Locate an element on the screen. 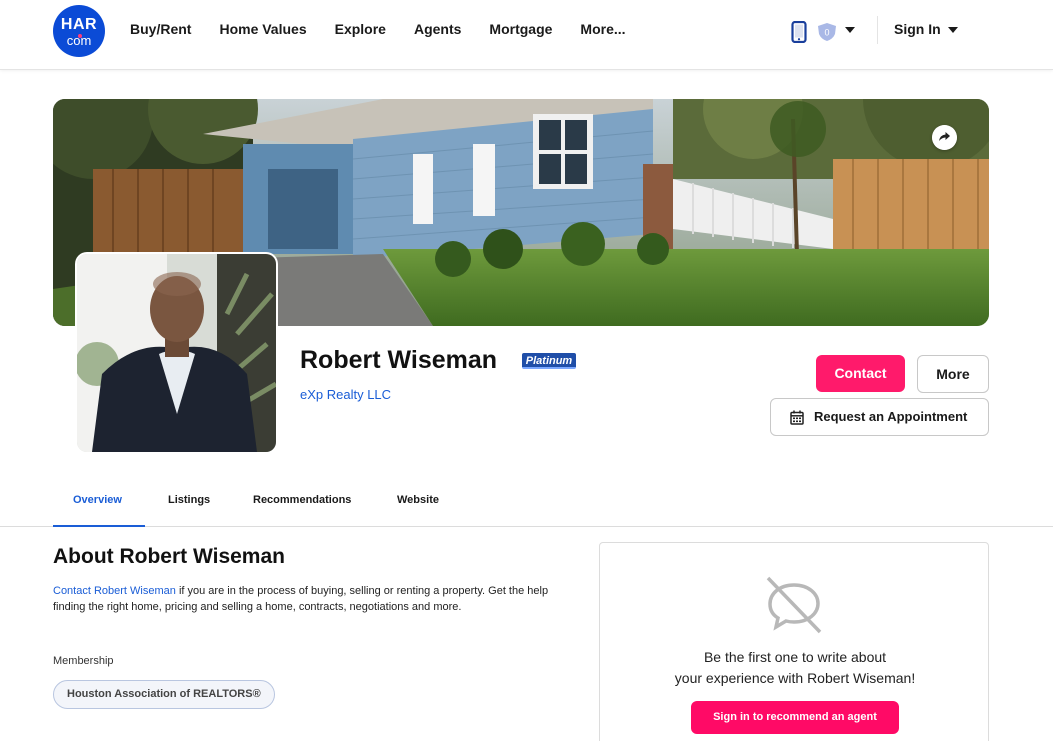 Image resolution: width=1053 pixels, height=741 pixels. nav-explore: Explore is located at coordinates (360, 29).